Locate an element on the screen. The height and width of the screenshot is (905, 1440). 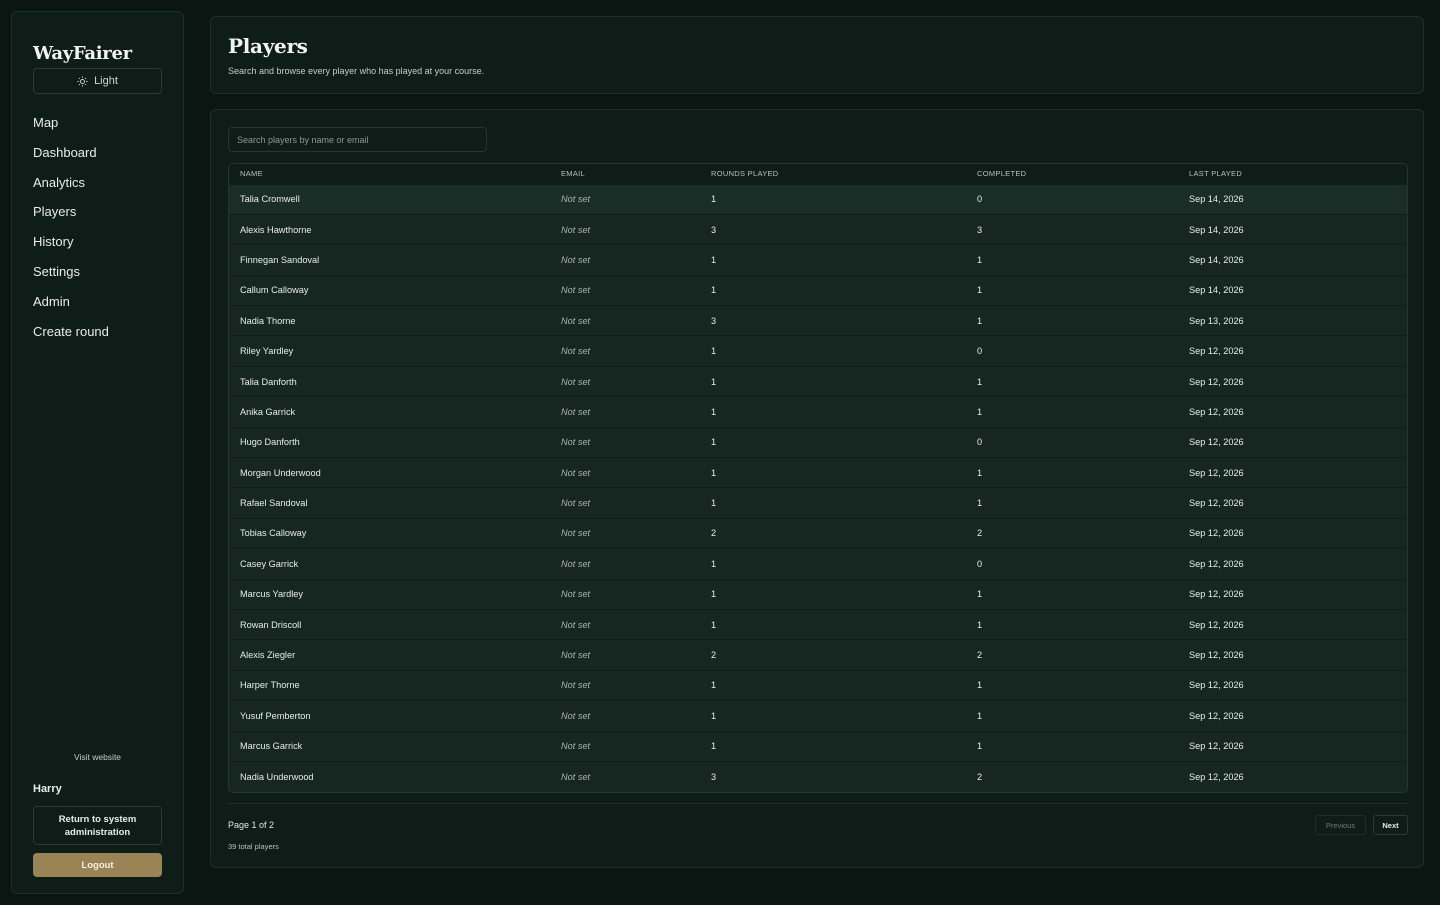
table-row: Anika Garrick Not set 1 1 Sep 12, 2026 is located at coordinates (818, 412).